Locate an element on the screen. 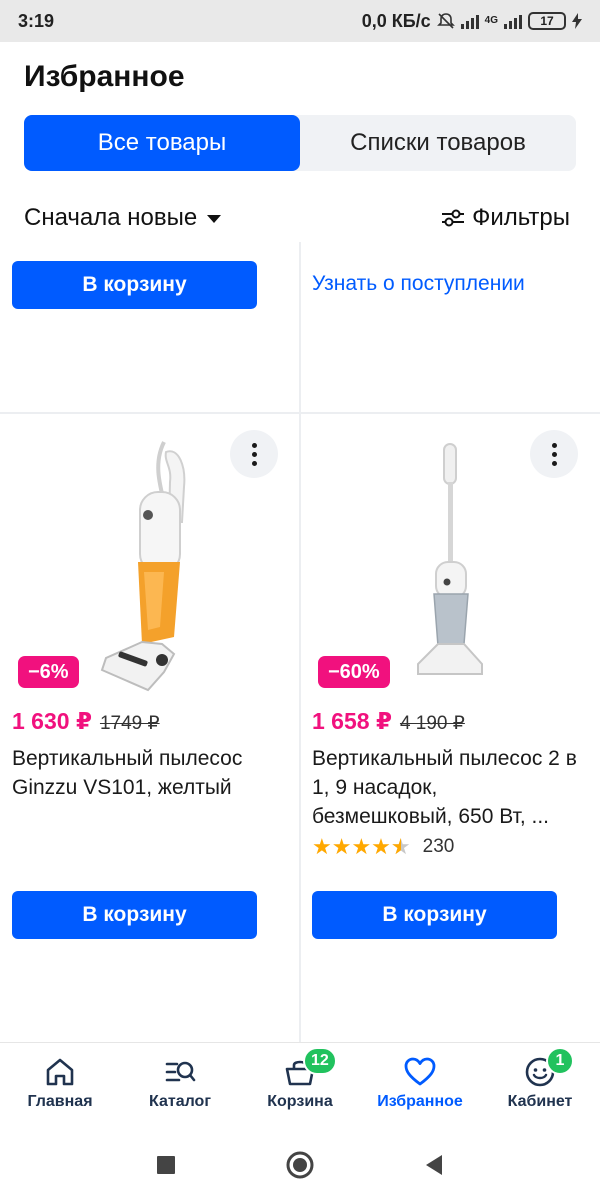 Image resolution: width=600 pixels, height=1199 pixels. battery-level: 17 is located at coordinates (547, 21).